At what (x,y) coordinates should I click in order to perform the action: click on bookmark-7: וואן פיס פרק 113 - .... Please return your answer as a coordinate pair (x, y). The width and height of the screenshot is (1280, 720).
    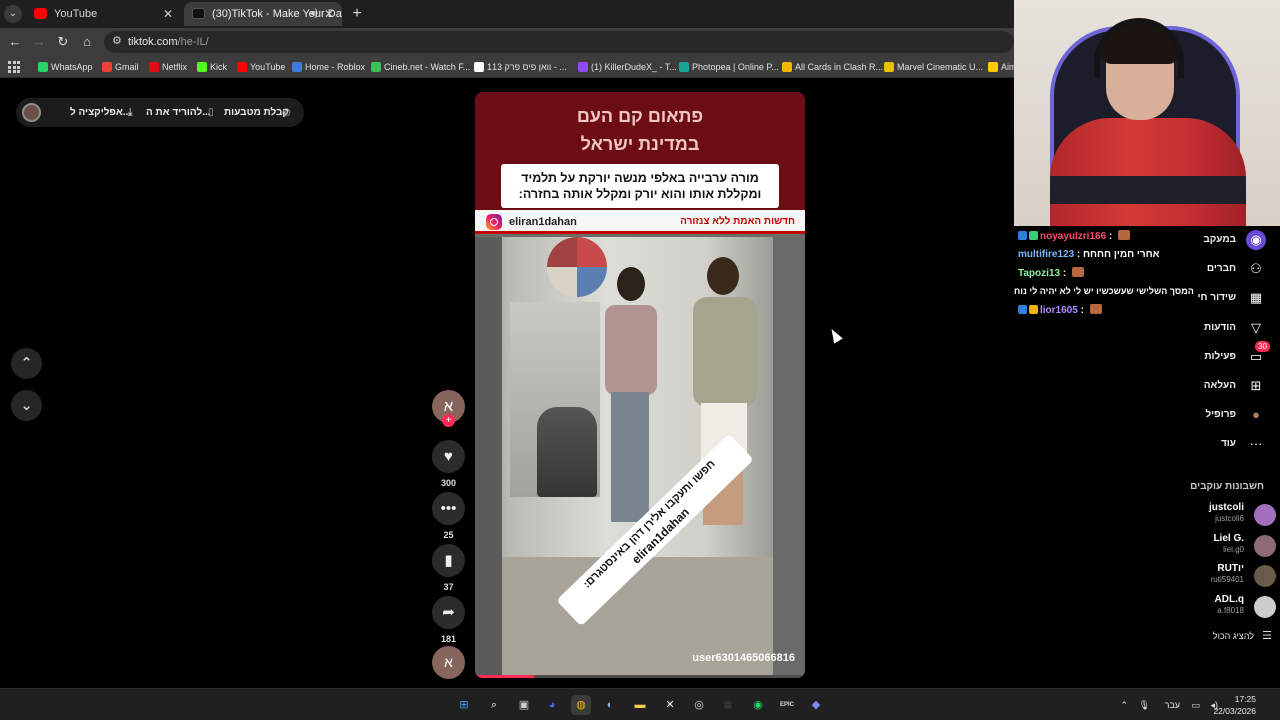
    Looking at the image, I should click on (520, 66).